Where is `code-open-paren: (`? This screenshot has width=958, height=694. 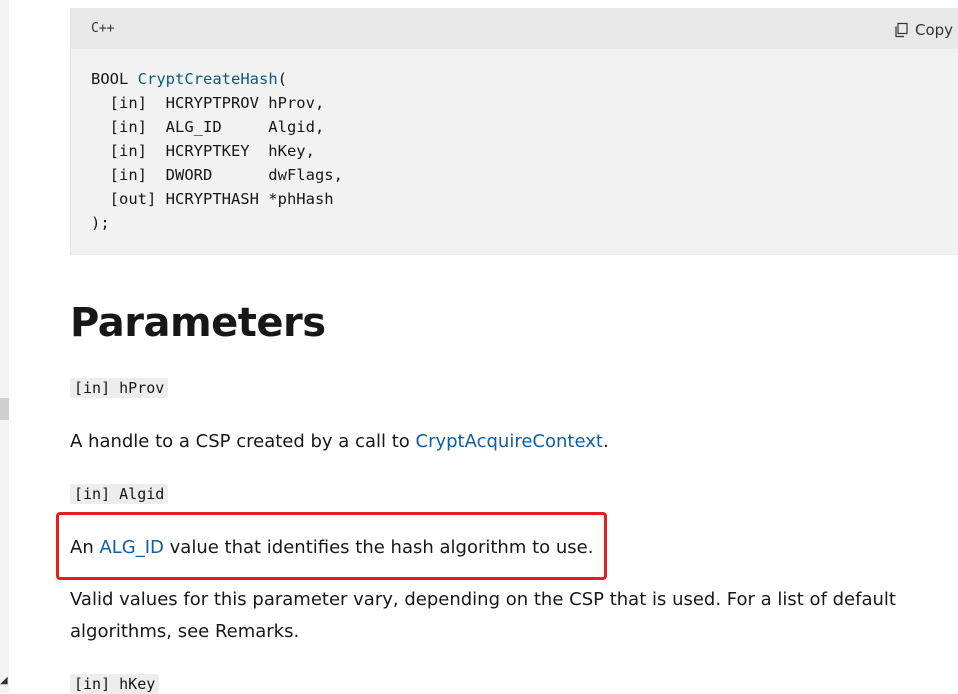 code-open-paren: ( is located at coordinates (282, 79).